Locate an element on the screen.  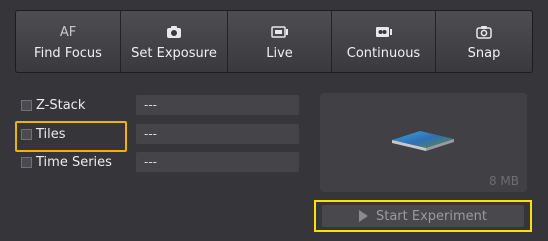
option-z-stack: Z-Stack is located at coordinates (53, 105).